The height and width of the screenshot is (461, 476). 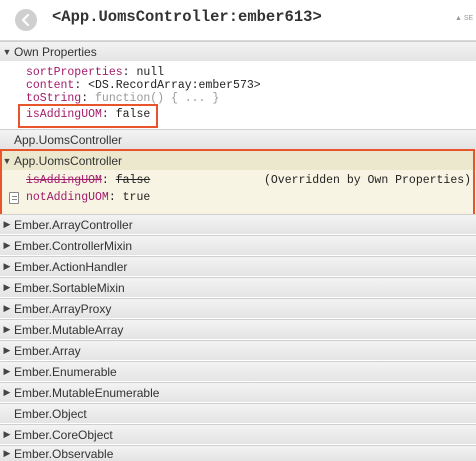 I want to click on inspector-header: <App.UomsController:ember613> ▲ SE, so click(x=238, y=20).